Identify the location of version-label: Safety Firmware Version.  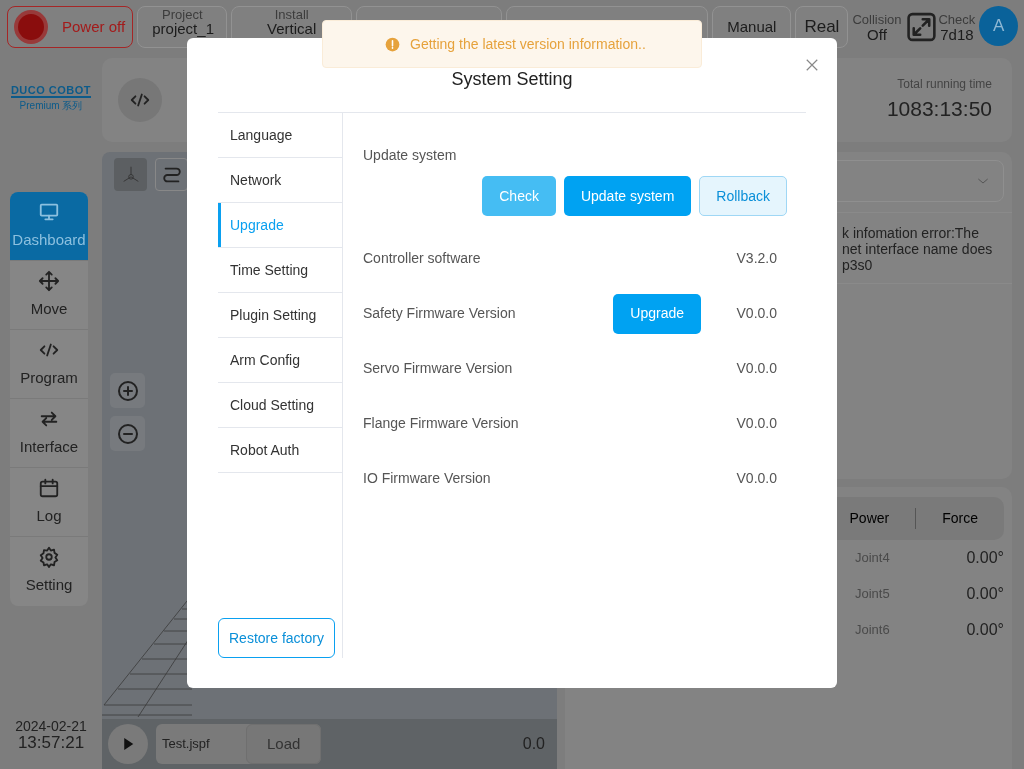
(439, 313).